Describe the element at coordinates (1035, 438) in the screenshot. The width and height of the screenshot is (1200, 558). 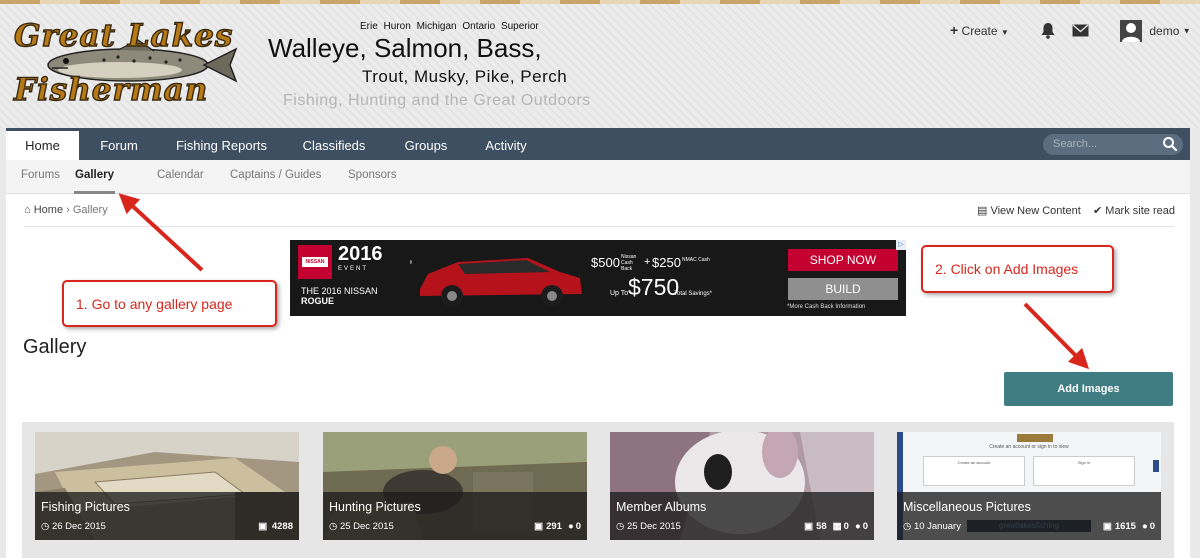
I see `thumb-logo` at that location.